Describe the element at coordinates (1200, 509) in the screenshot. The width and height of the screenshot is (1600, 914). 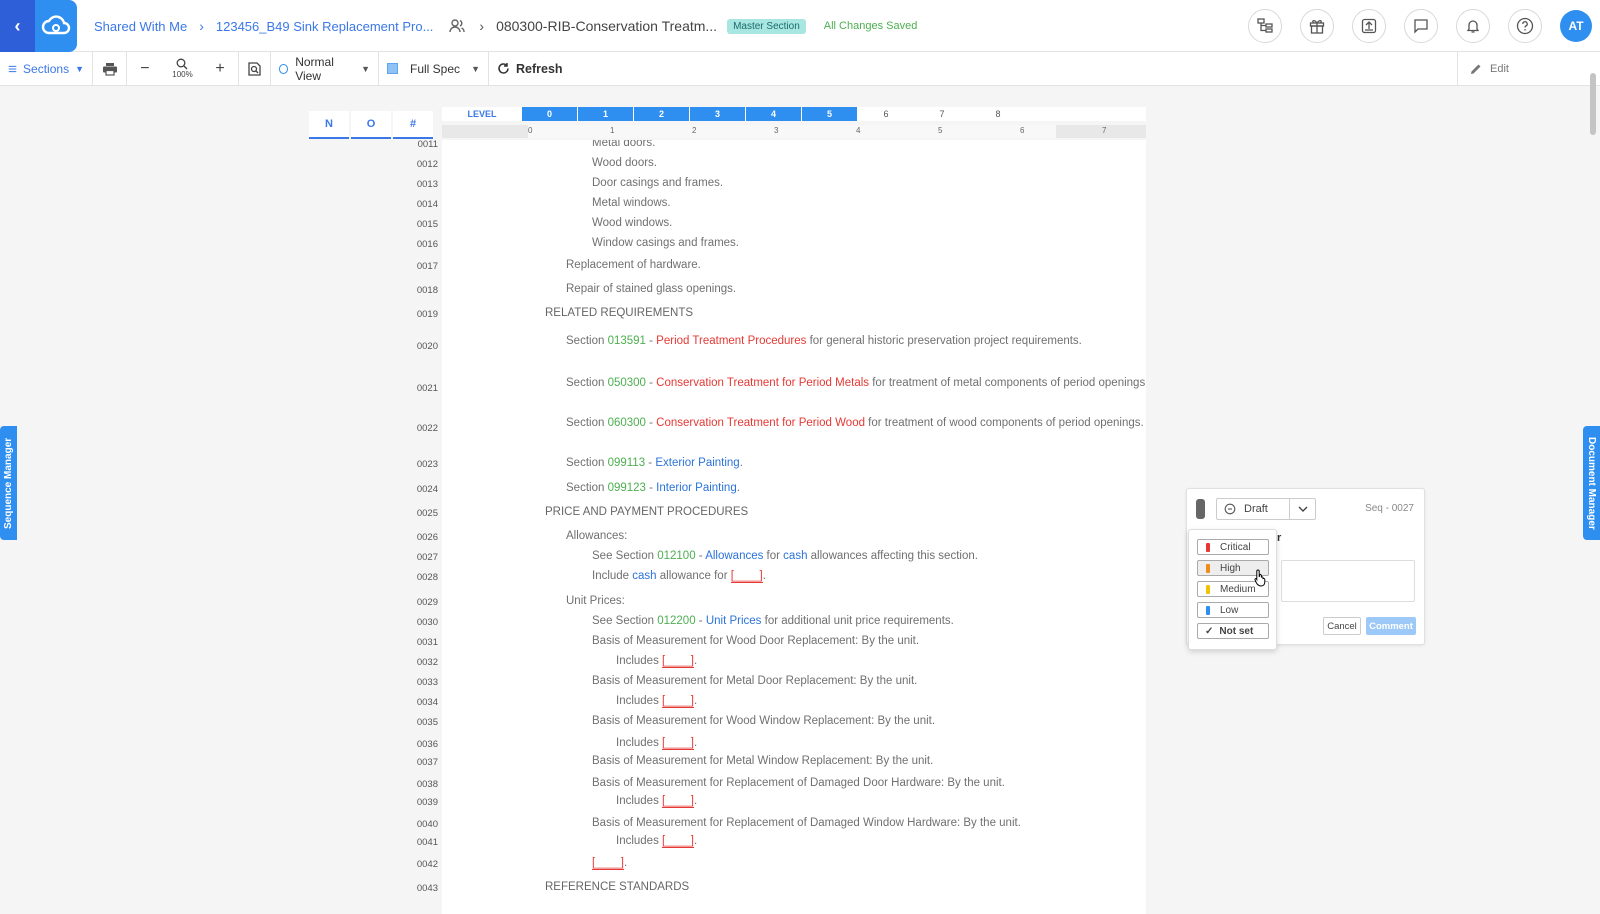
I see `priority-indicator` at that location.